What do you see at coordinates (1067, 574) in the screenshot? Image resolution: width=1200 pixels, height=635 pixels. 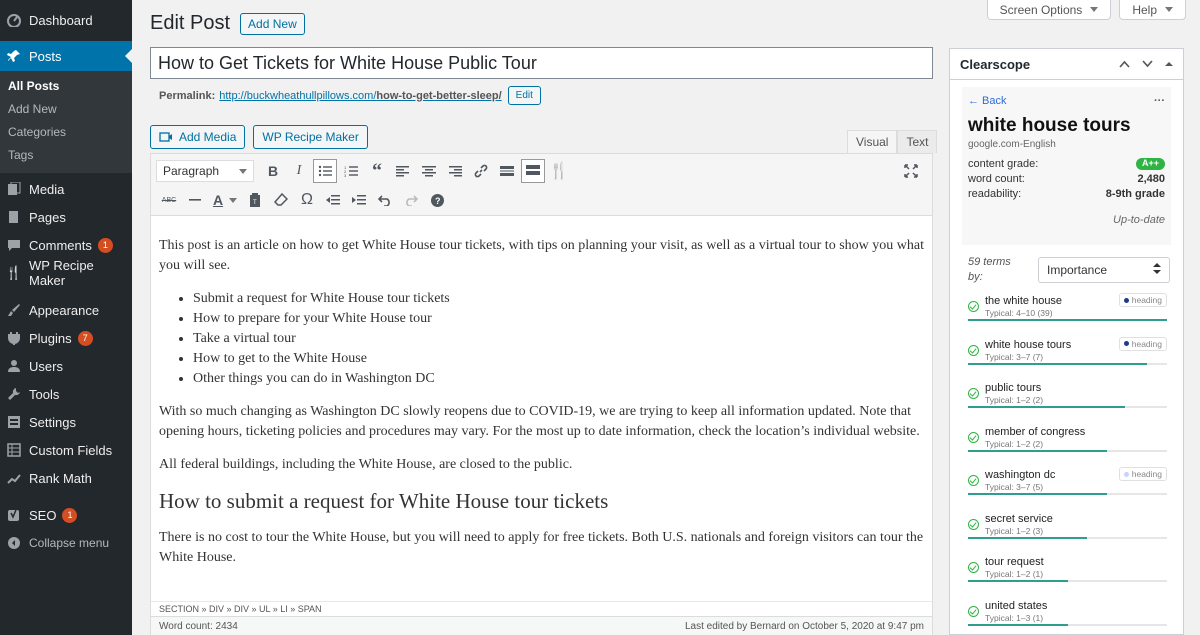 I see `term-row: tour request Typical: 1–2 (1)` at bounding box center [1067, 574].